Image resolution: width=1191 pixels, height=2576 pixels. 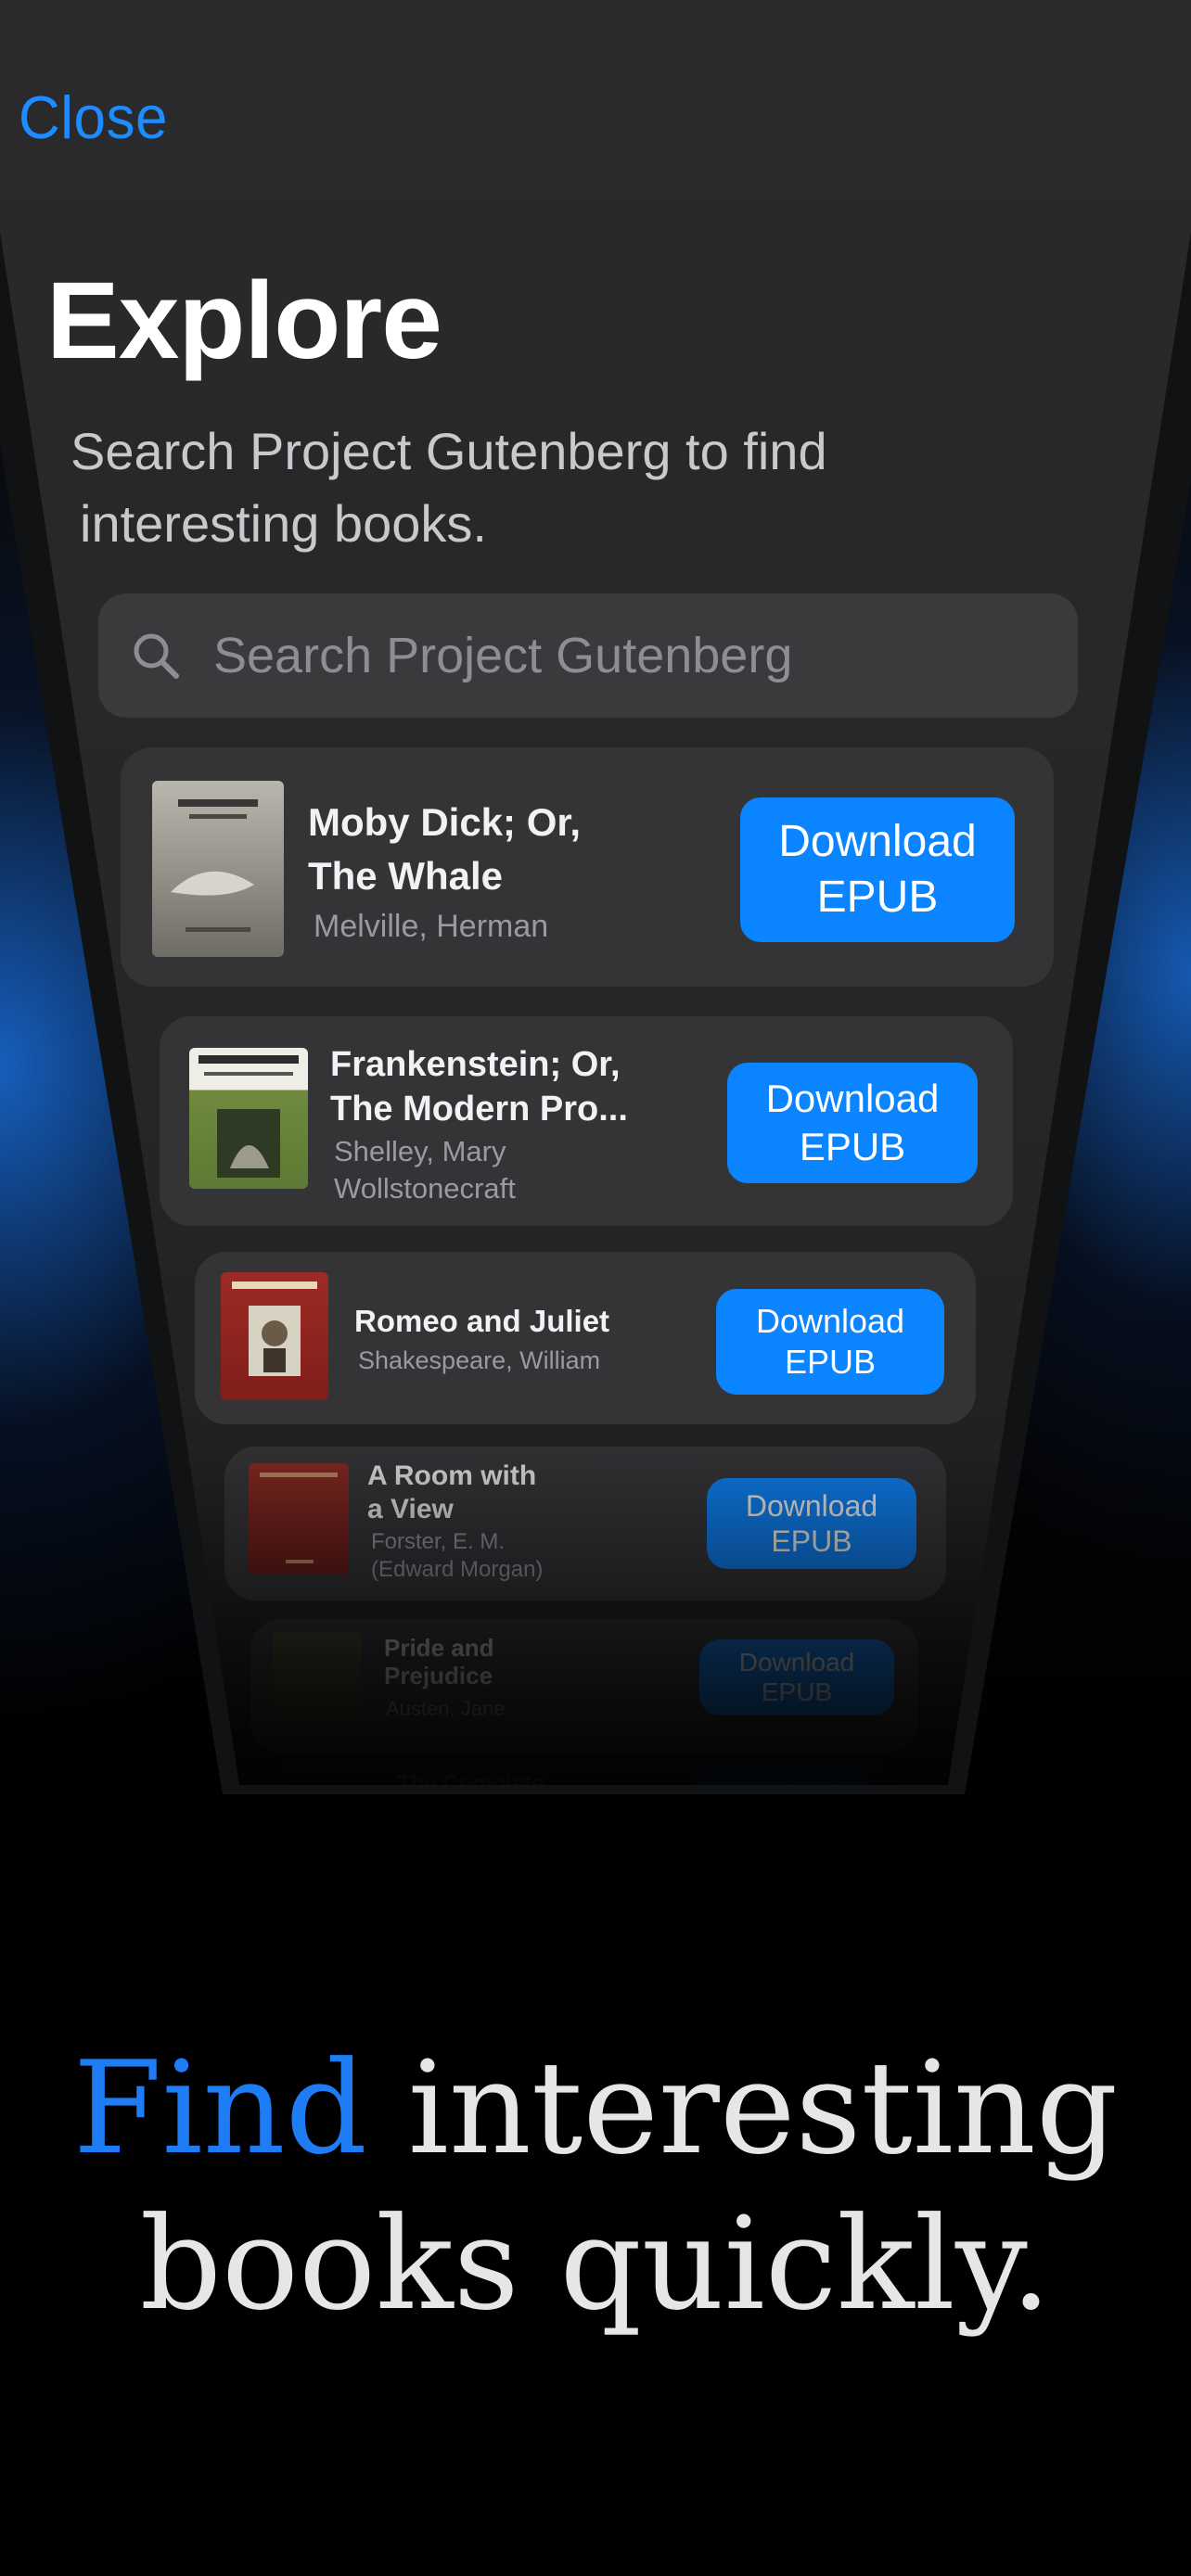 What do you see at coordinates (595, 2264) in the screenshot?
I see `tagline-line-2: books quickly.` at bounding box center [595, 2264].